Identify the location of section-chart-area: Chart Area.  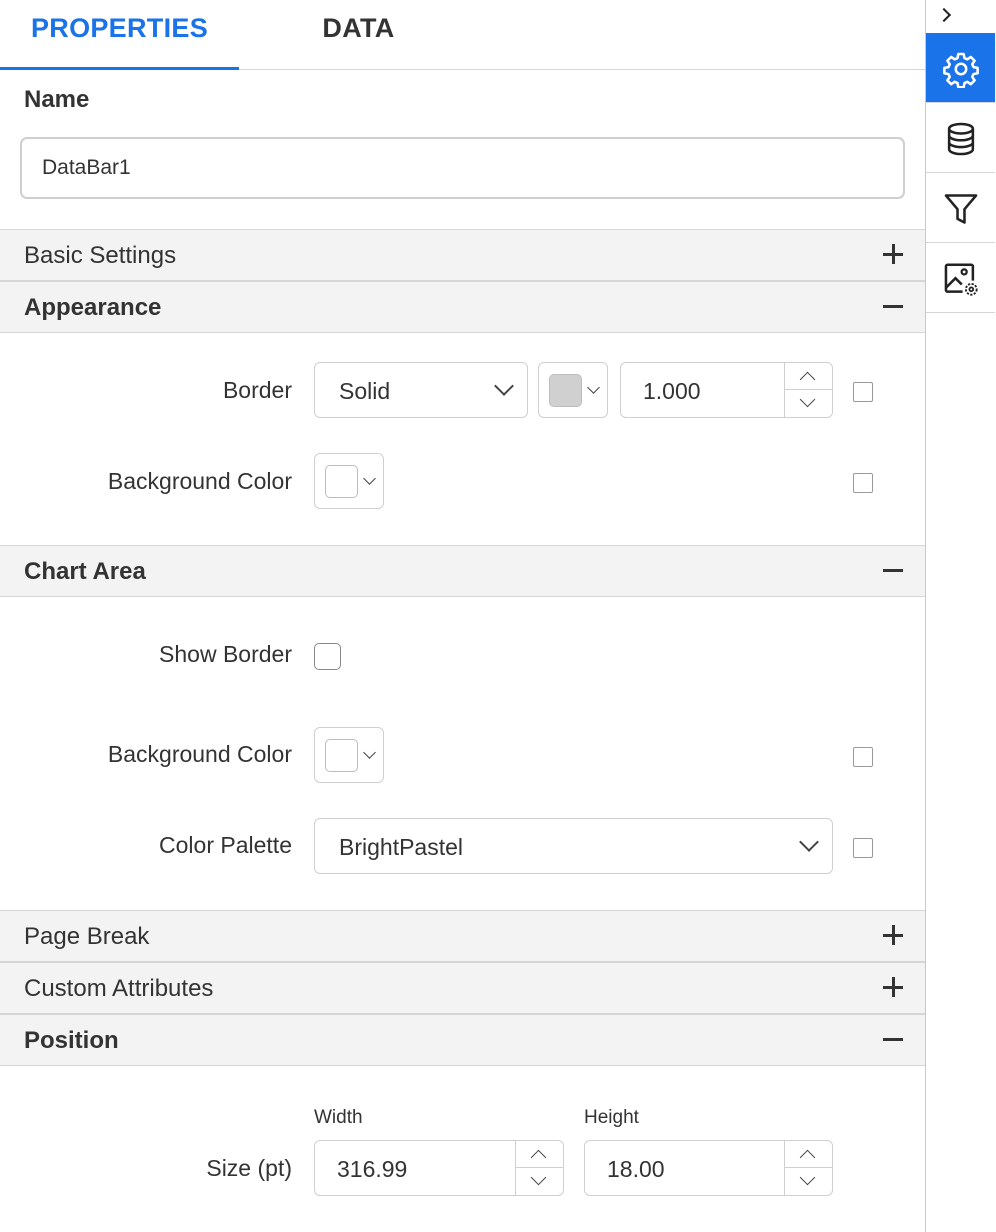
(462, 571).